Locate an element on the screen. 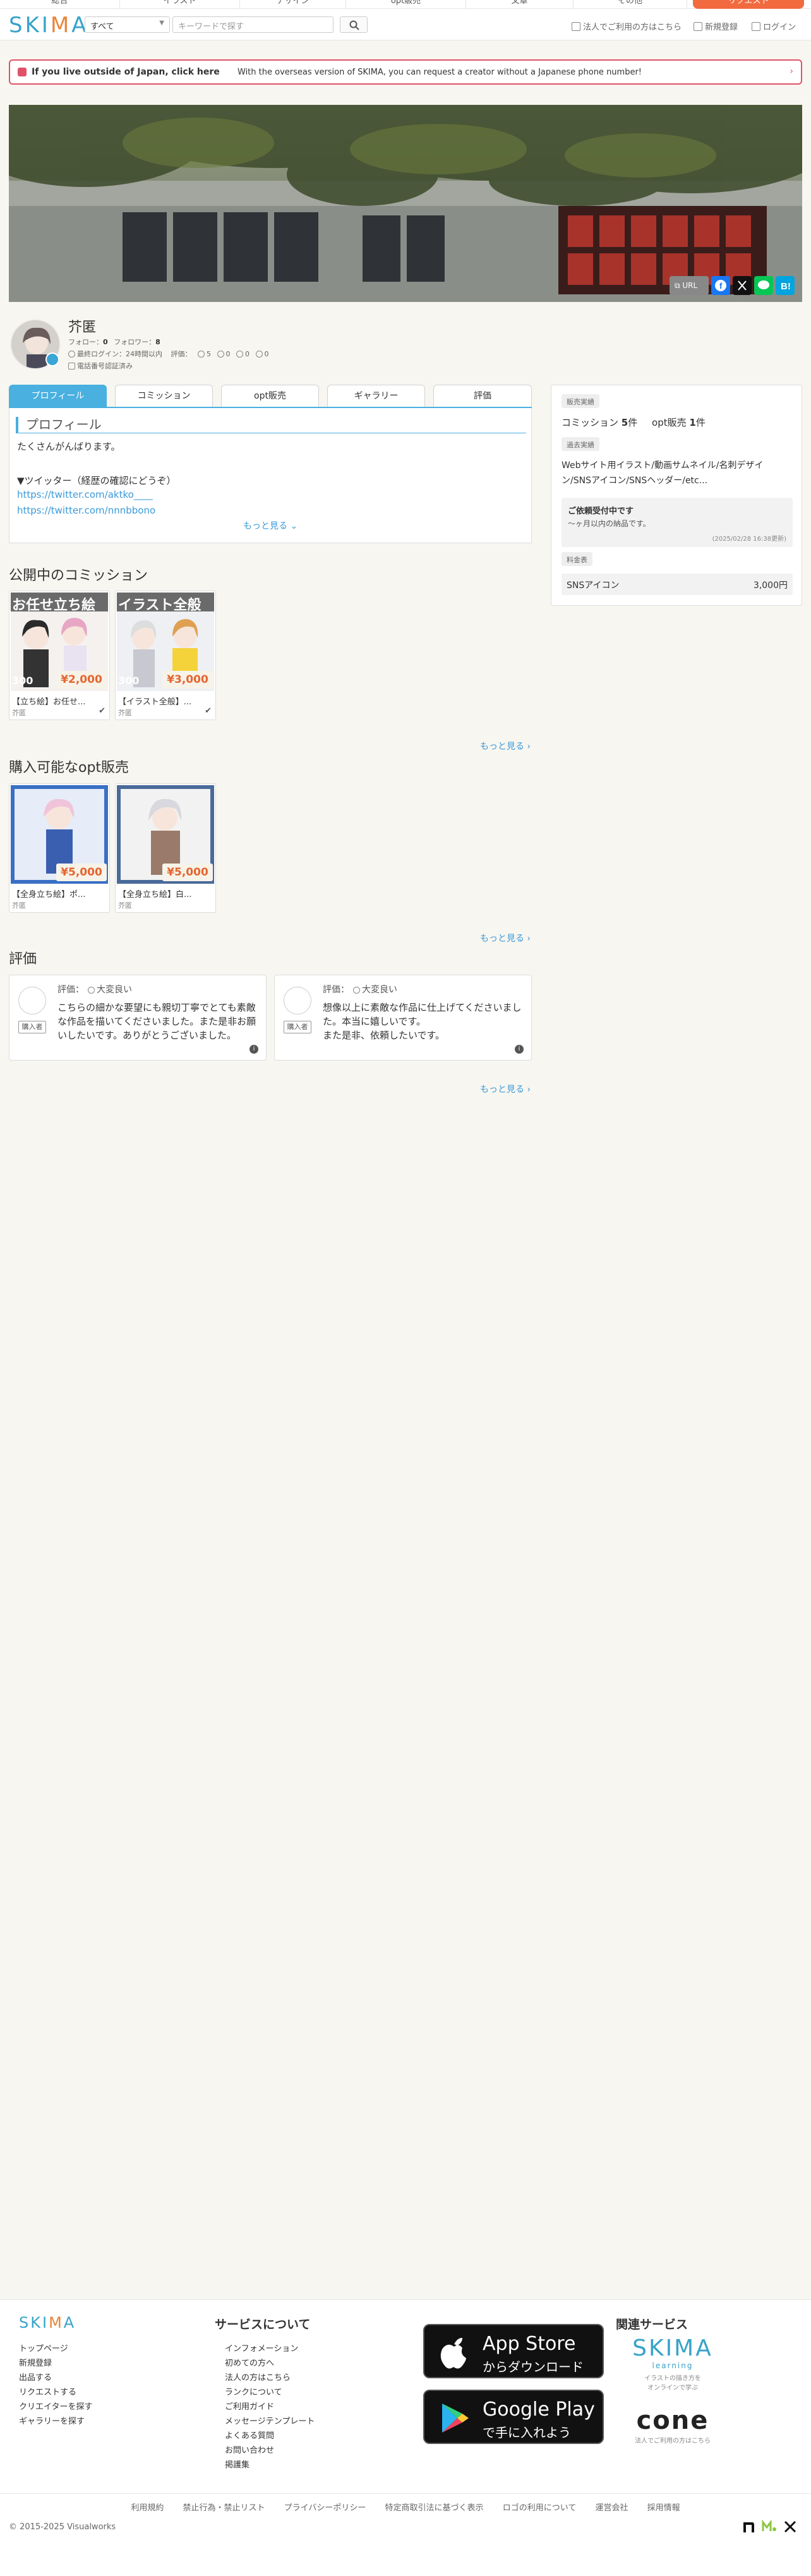 This screenshot has height=2576, width=811. misskey-icon is located at coordinates (769, 2527).